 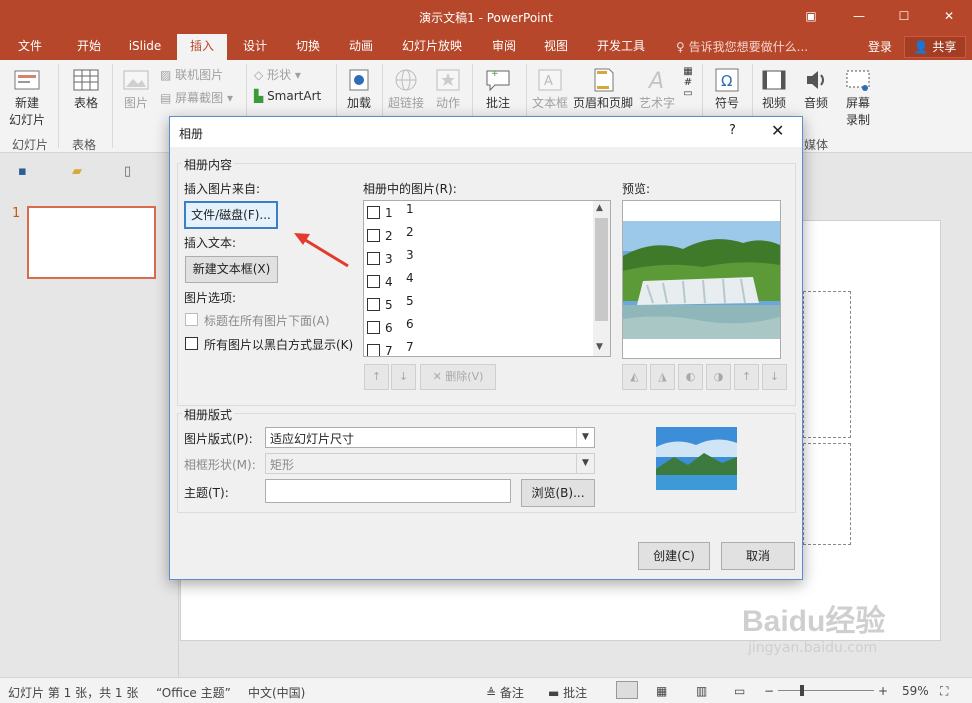 I want to click on listbox-scrollbar: ▲ ▼, so click(x=601, y=278).